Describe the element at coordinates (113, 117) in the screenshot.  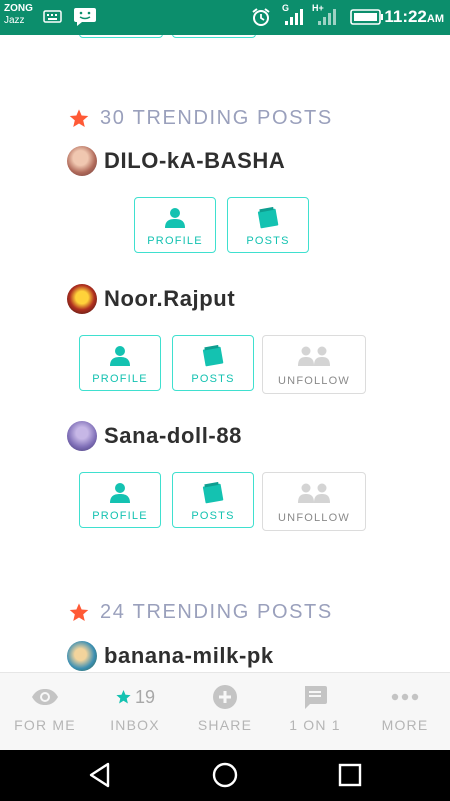
I see `trending-count: 30` at that location.